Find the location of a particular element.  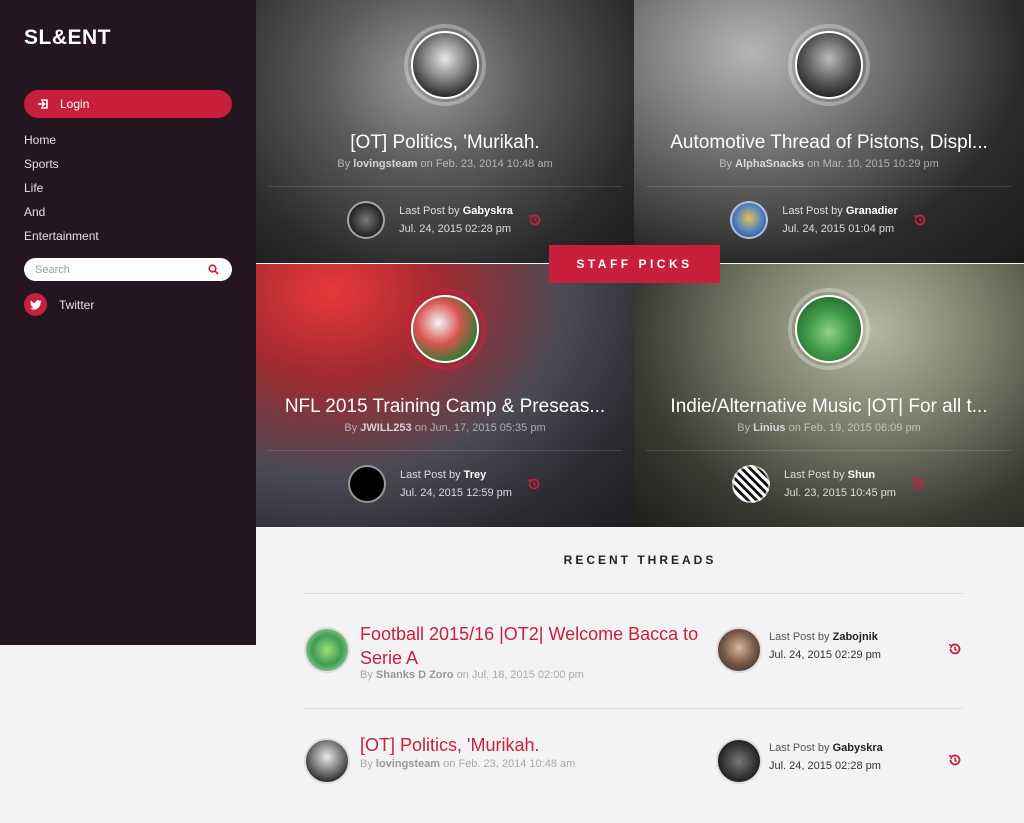

last-post: Last Post by Shun Jul. 23, 2015 10:45 pm is located at coordinates (829, 484).